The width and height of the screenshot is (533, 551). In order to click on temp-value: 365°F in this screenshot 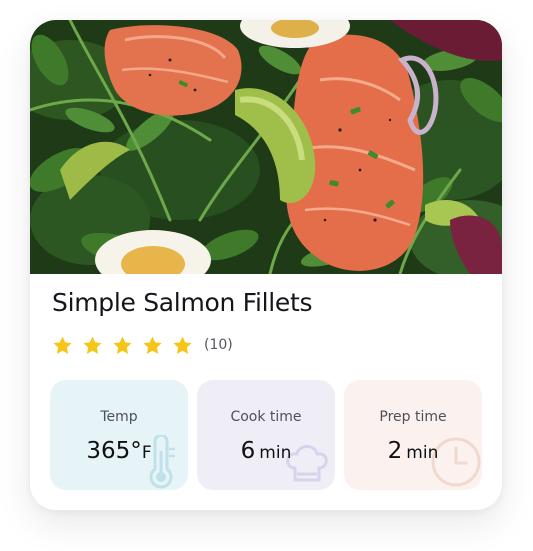, I will do `click(119, 451)`.